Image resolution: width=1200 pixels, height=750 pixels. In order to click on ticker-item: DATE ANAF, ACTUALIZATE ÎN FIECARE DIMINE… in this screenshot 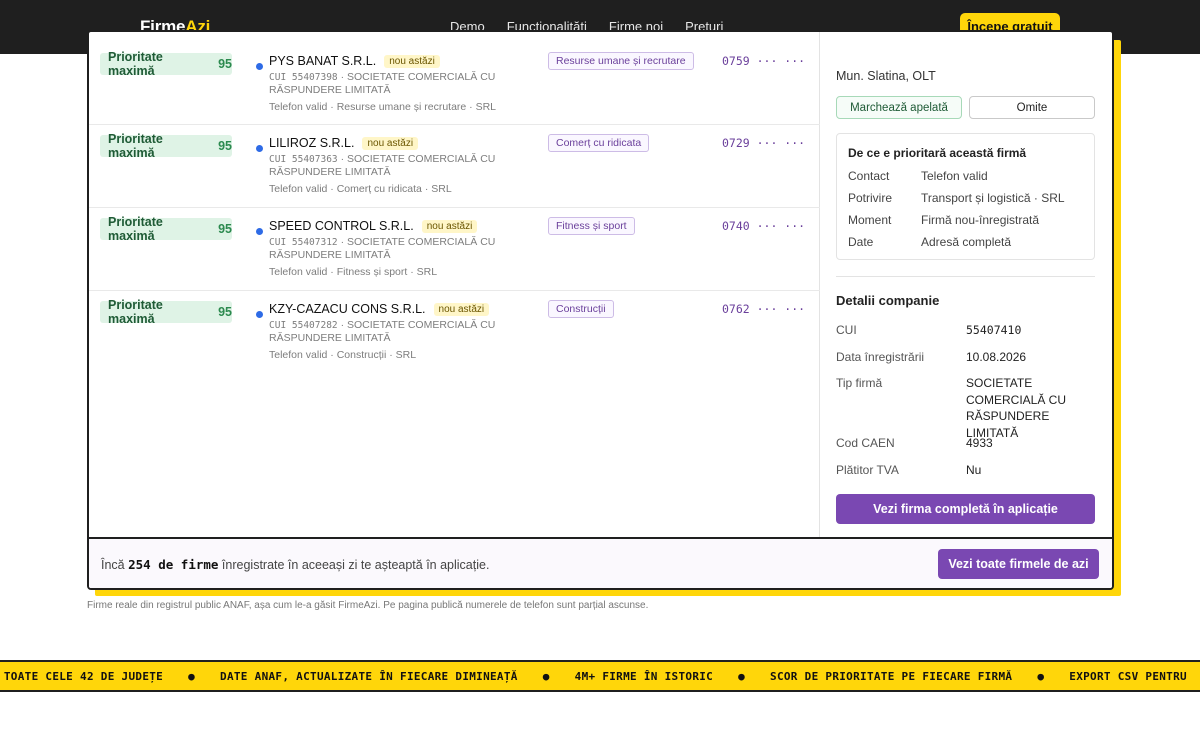, I will do `click(369, 676)`.